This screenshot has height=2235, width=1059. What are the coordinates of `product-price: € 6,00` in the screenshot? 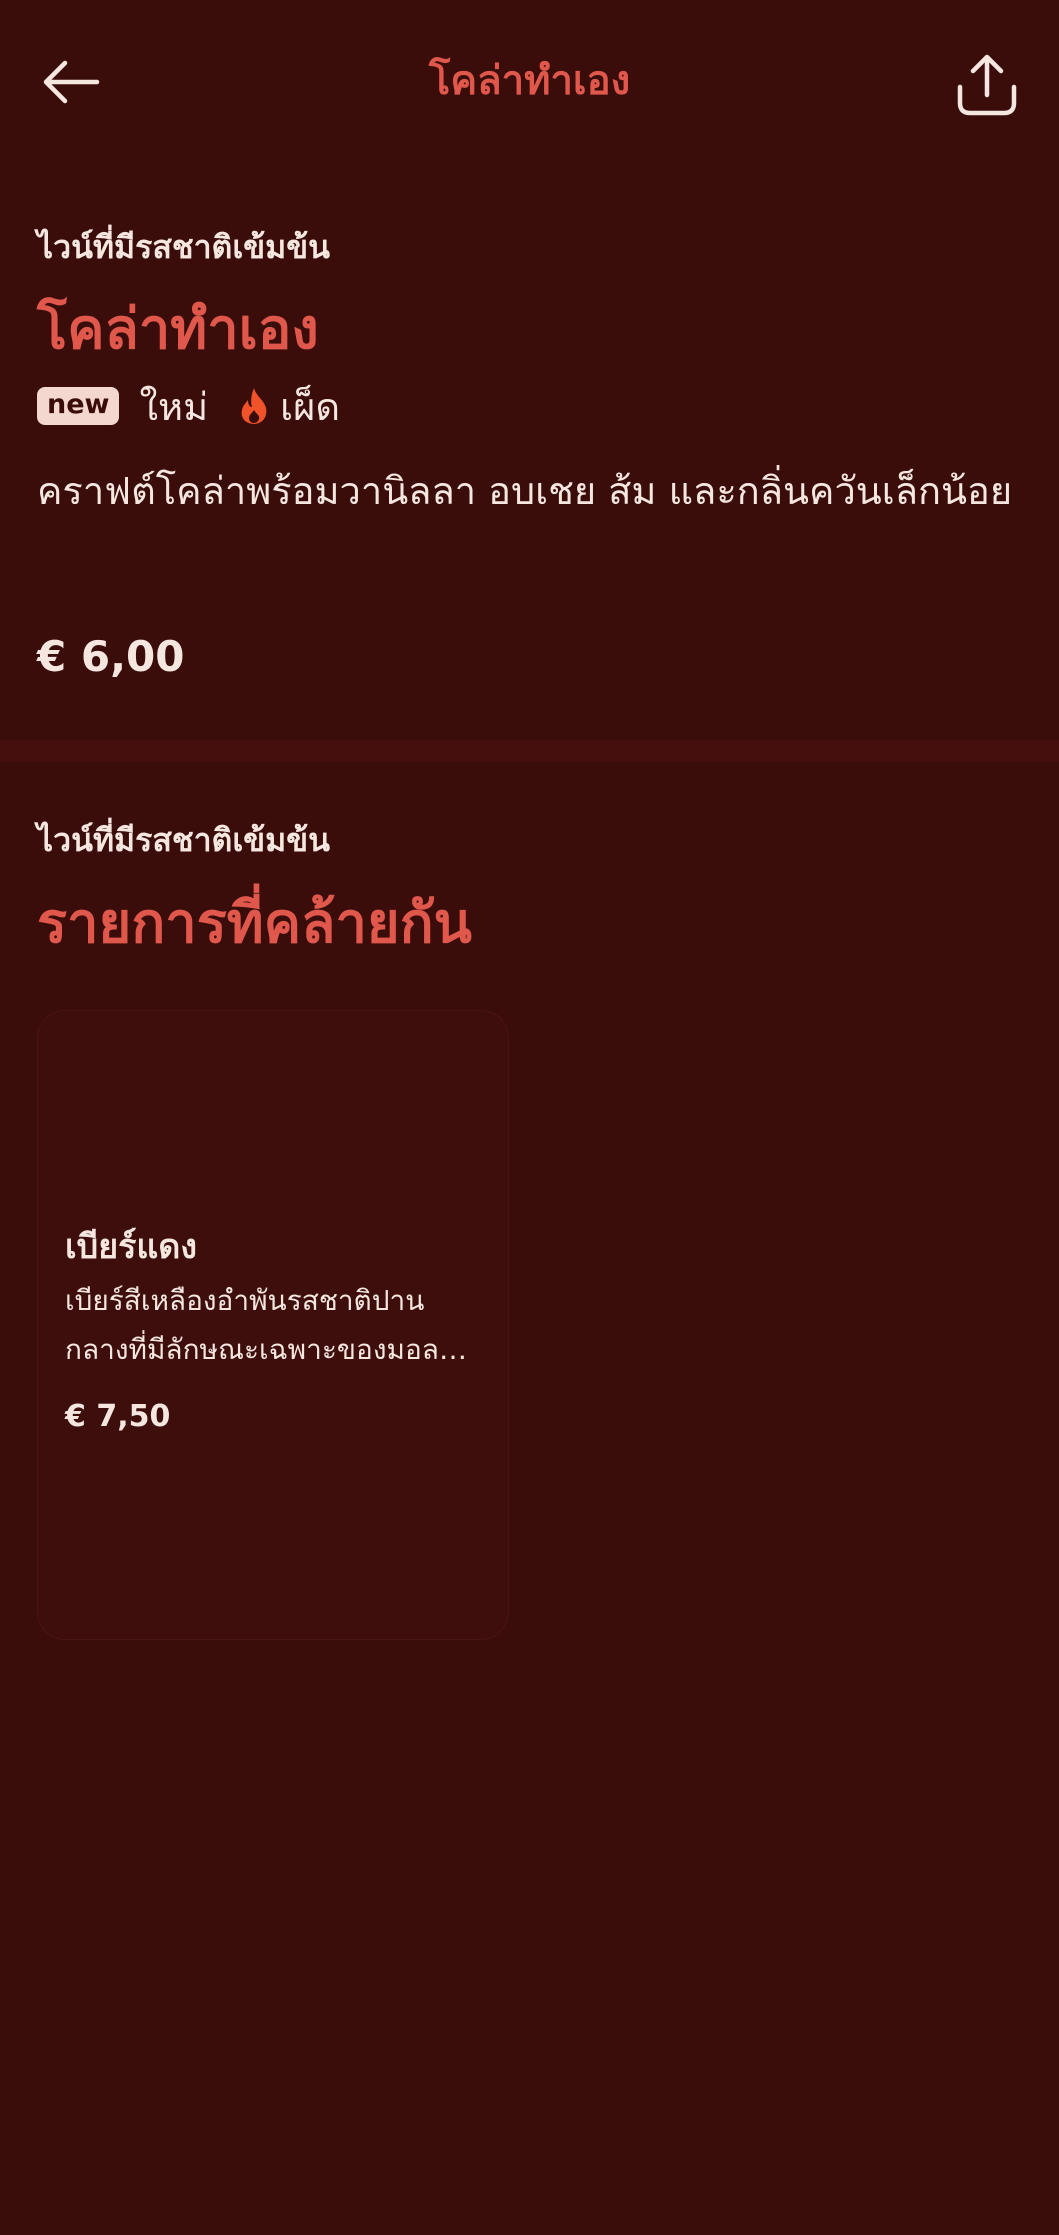 It's located at (111, 656).